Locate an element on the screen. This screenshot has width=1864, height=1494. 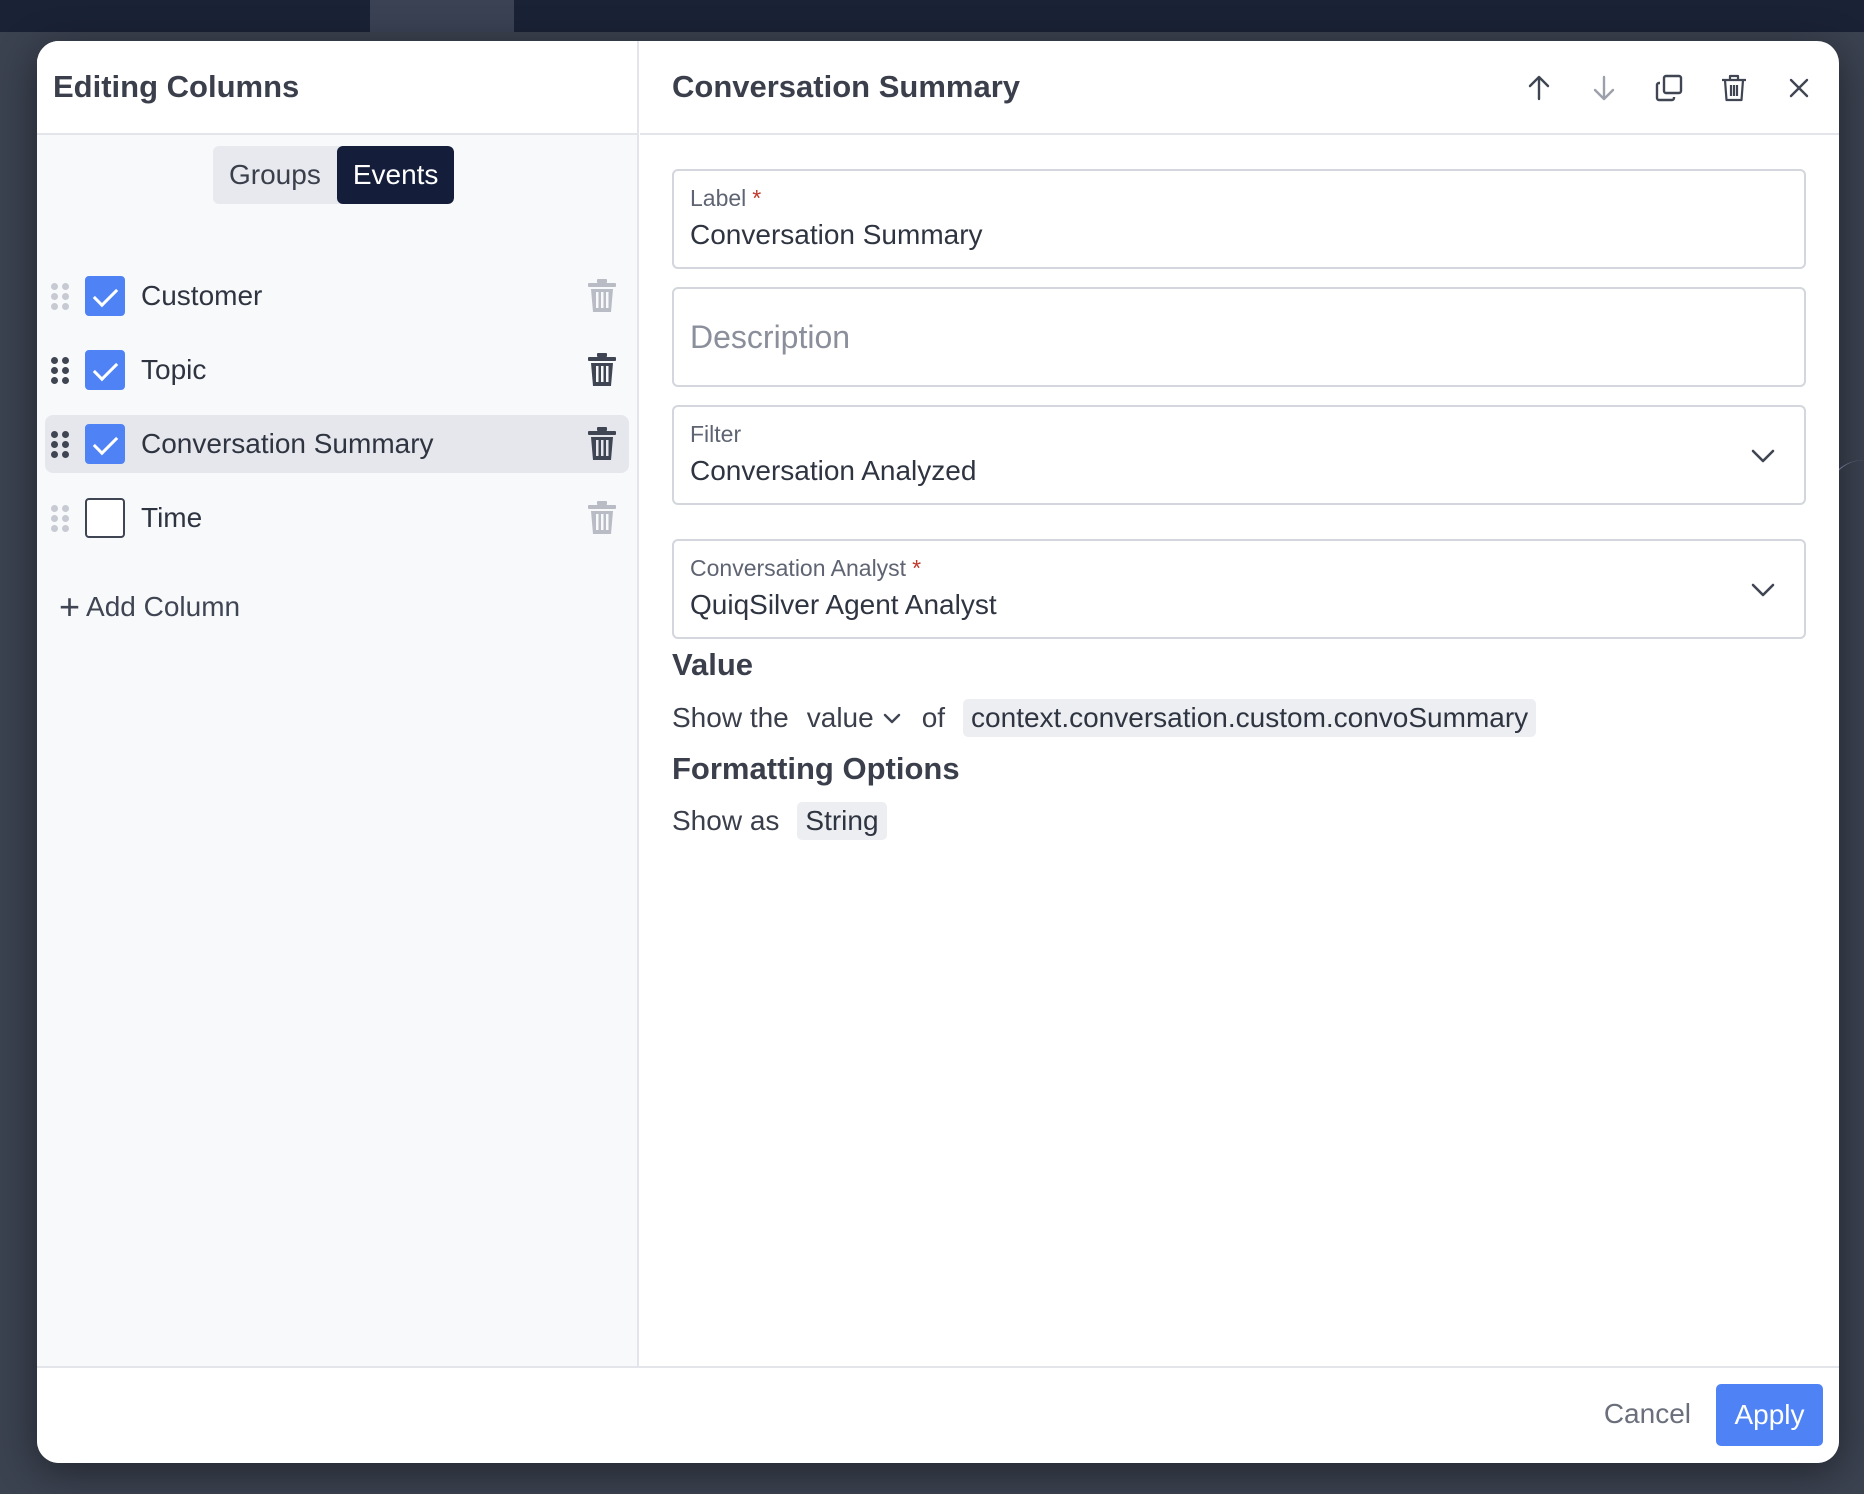
analyst-caption: Conversation Analyst is located at coordinates (798, 568).